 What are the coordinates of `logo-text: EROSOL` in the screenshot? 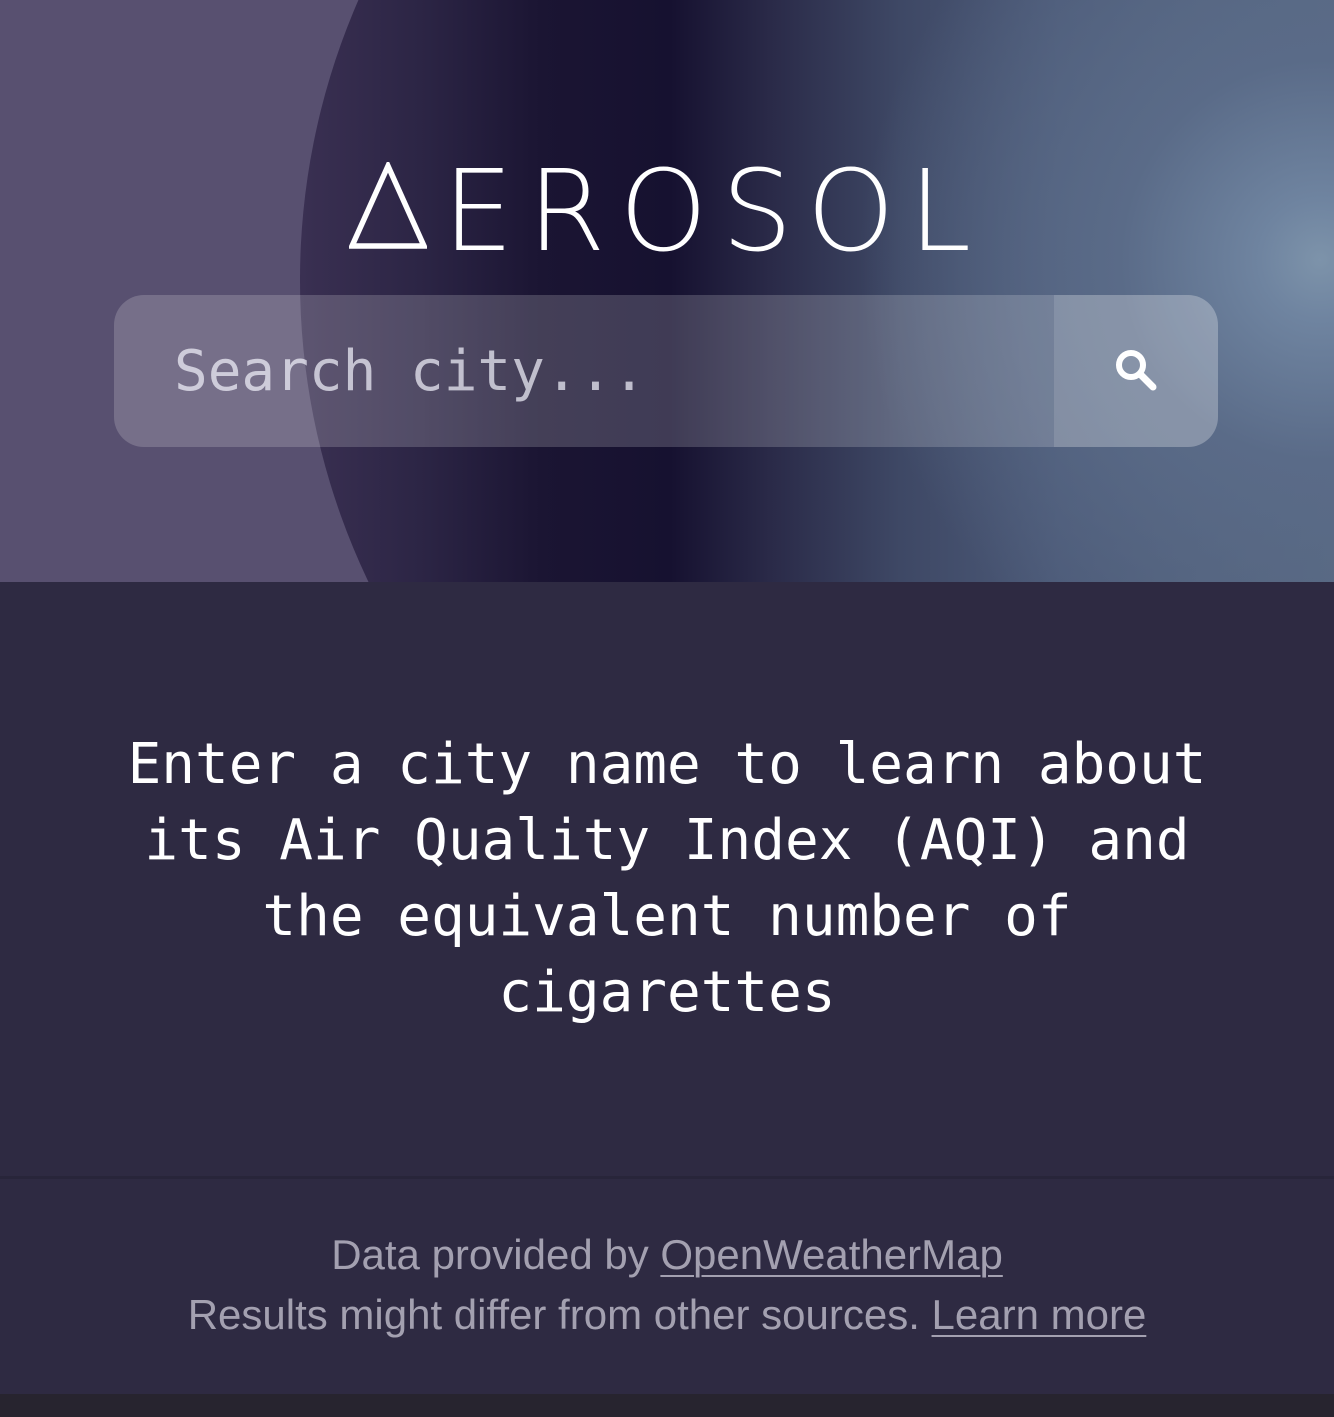 It's located at (714, 212).